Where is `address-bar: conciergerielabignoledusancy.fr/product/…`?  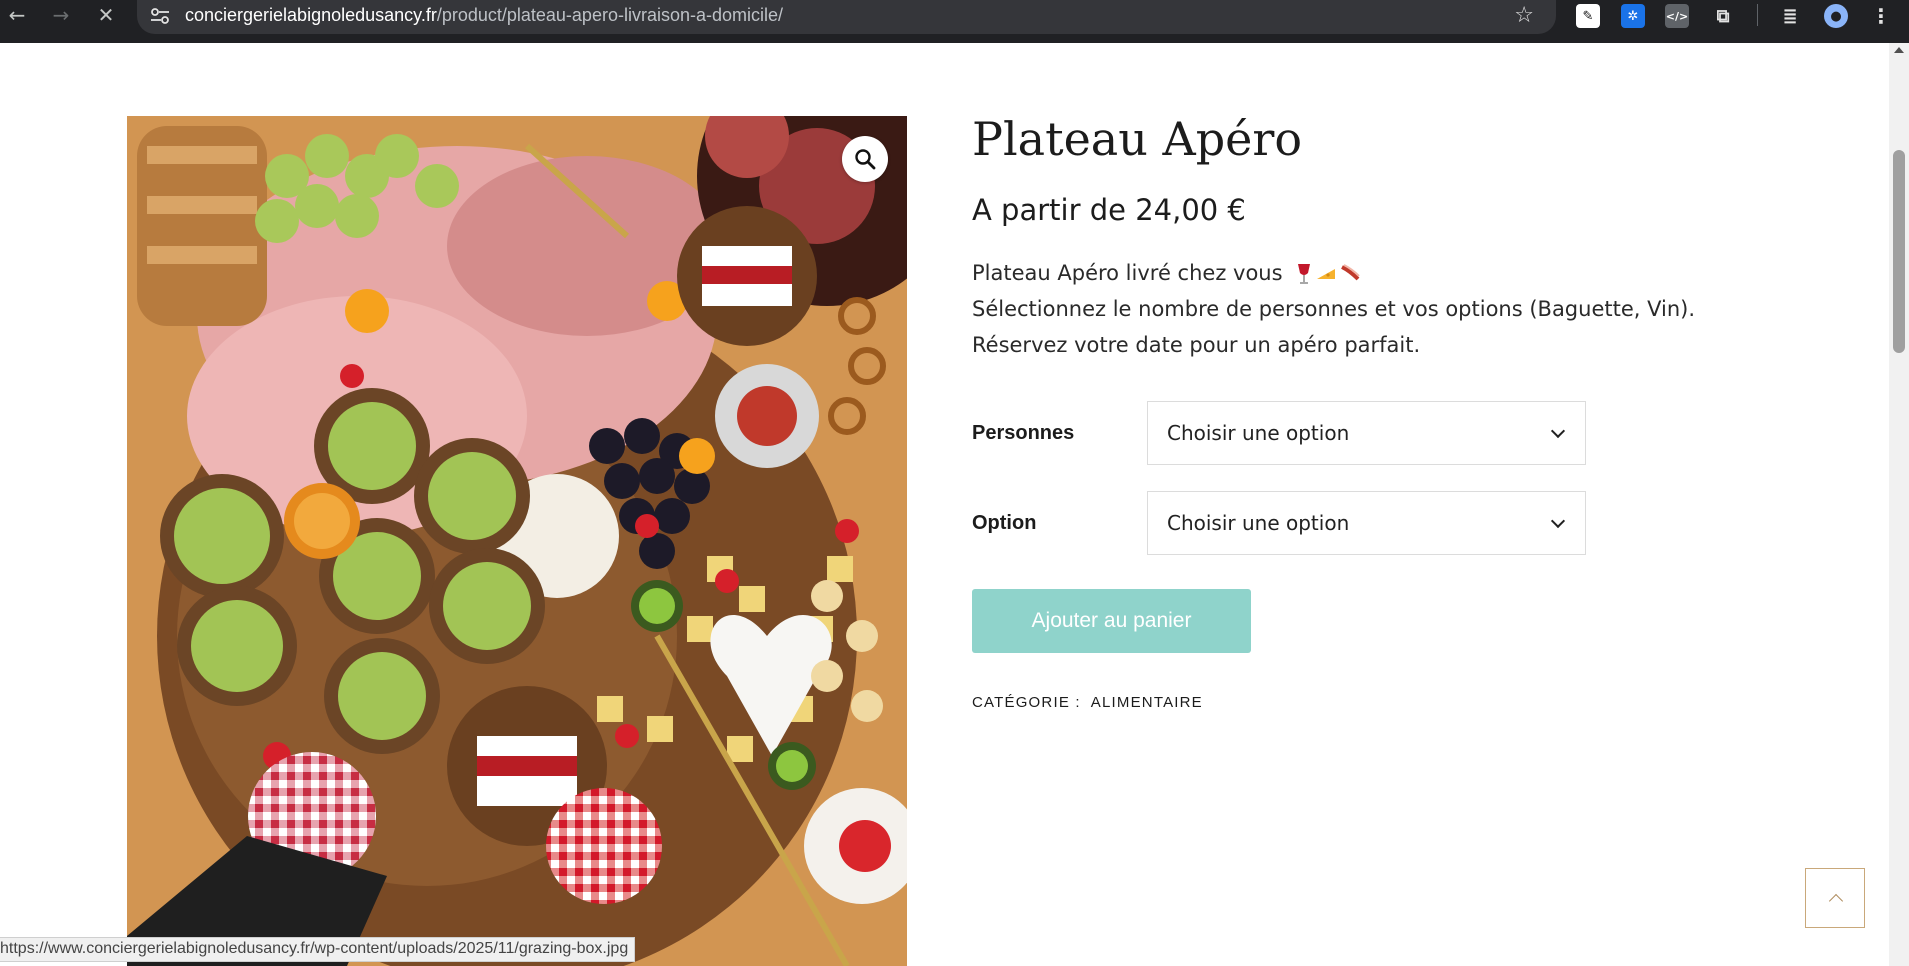
address-bar: conciergerielabignoledusancy.fr/product/… is located at coordinates (846, 17).